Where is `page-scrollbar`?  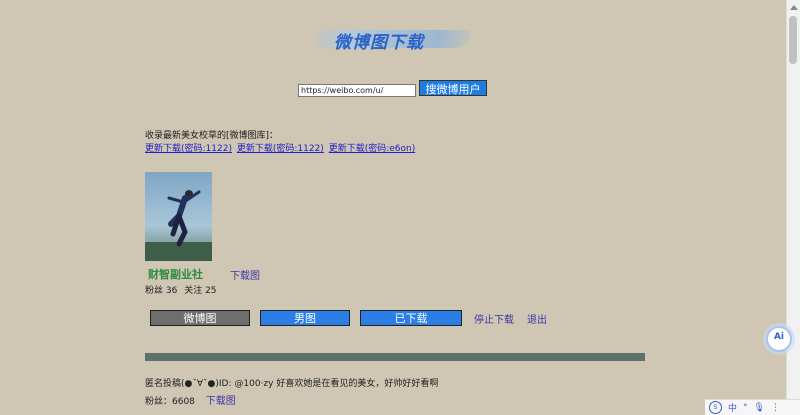
page-scrollbar is located at coordinates (793, 207).